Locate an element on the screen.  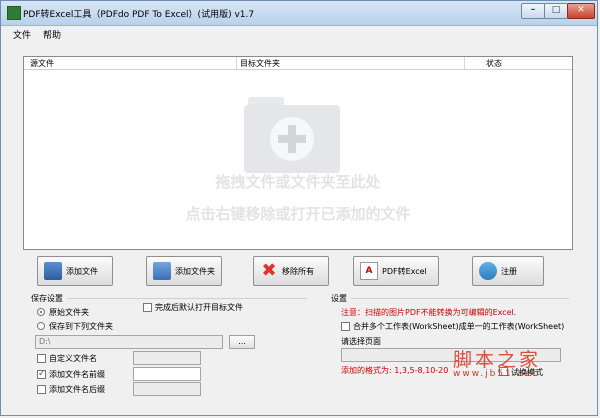
settings-title: 设置 is located at coordinates (339, 298).